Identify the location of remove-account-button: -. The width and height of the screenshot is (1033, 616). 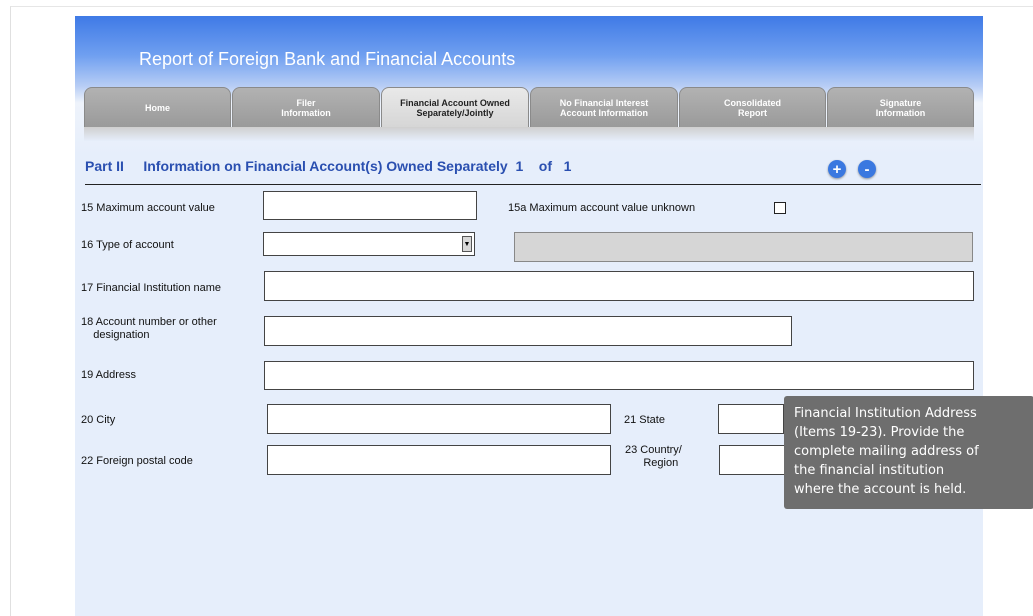
(867, 169).